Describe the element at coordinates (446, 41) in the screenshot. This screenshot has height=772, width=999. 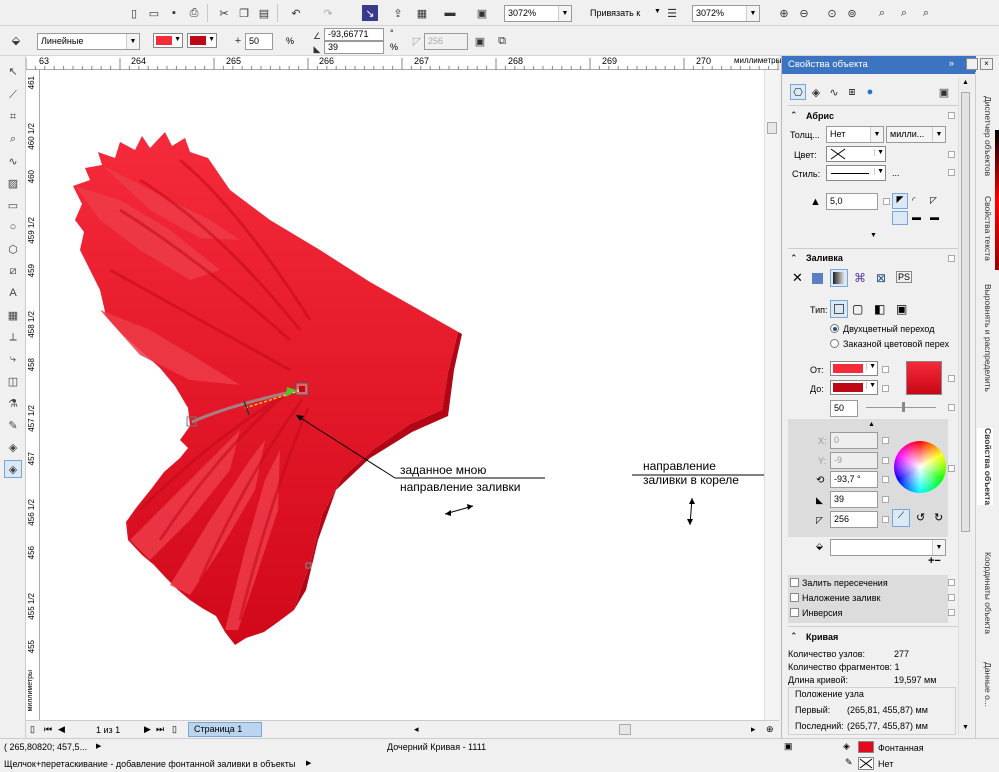
I see `steps-input: 256` at that location.